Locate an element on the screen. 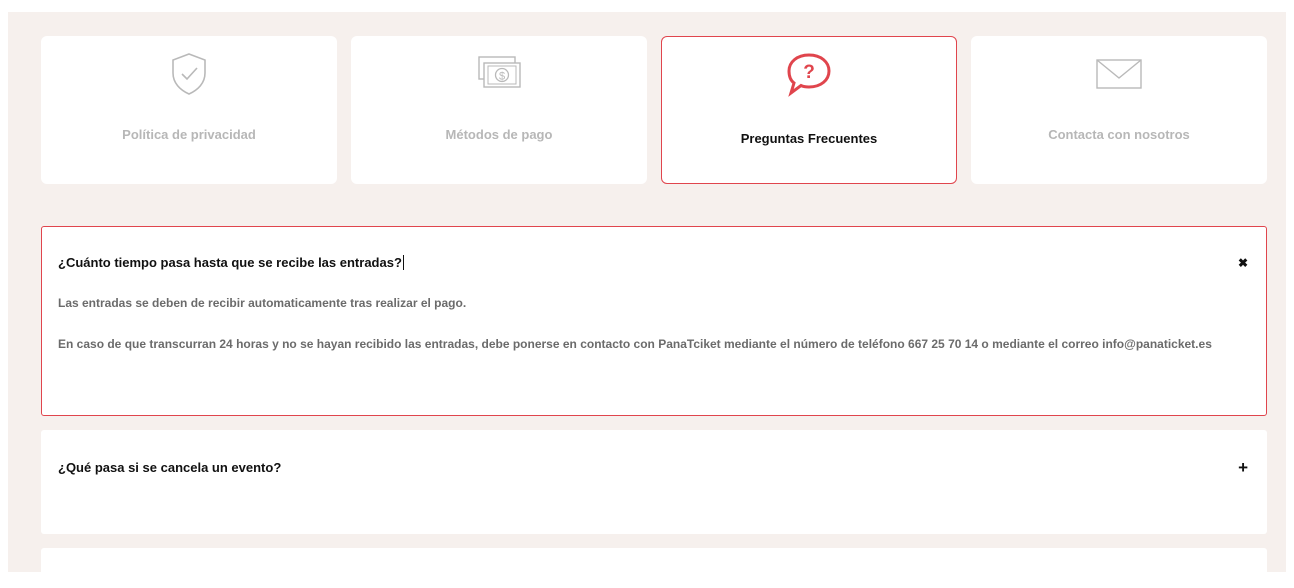  card-label: Contacta con nosotros is located at coordinates (1119, 134).